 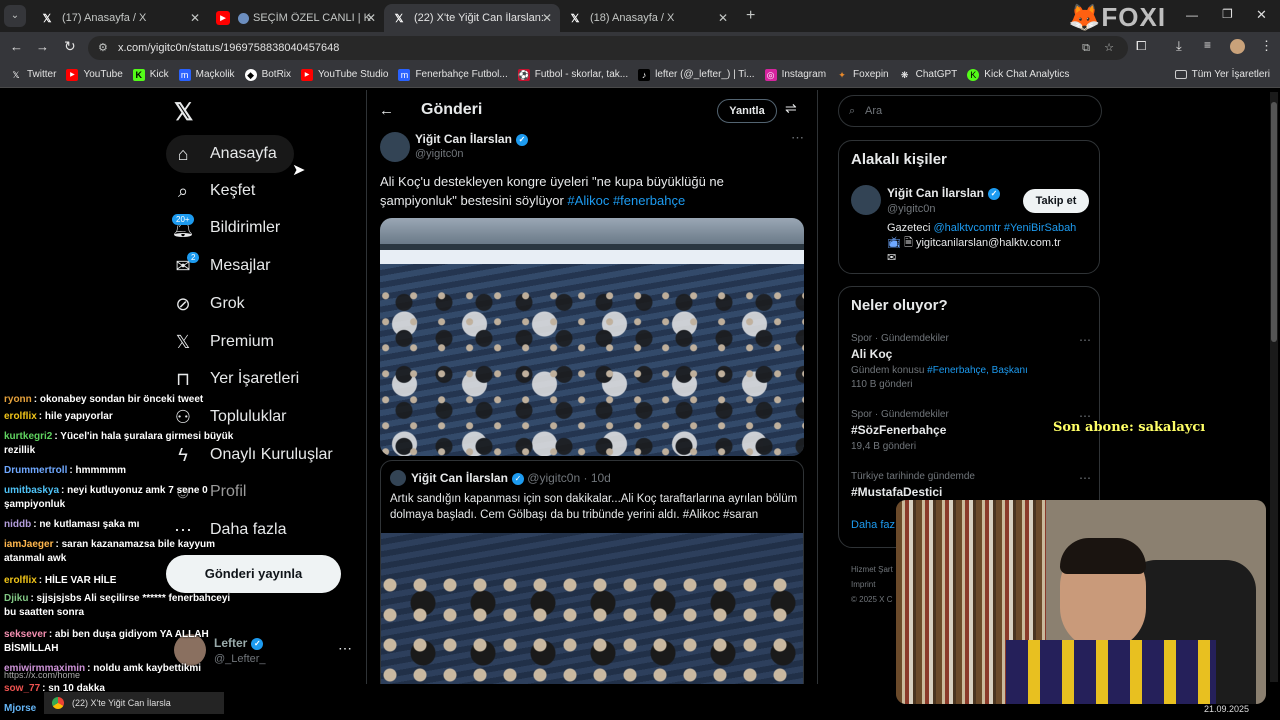 I want to click on nav-bookmarks: ⊓ Yer İşaretleri, so click(x=234, y=379).